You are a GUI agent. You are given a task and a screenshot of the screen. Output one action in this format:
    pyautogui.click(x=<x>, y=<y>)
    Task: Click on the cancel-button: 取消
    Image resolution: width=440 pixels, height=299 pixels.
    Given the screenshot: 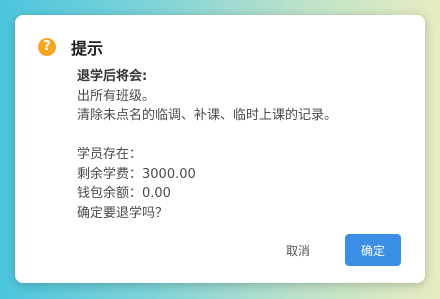 What is the action you would take?
    pyautogui.click(x=298, y=250)
    